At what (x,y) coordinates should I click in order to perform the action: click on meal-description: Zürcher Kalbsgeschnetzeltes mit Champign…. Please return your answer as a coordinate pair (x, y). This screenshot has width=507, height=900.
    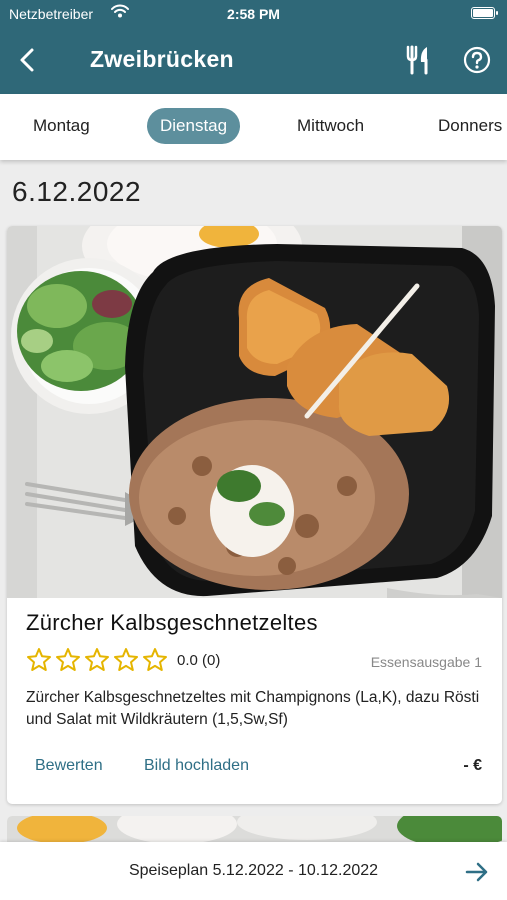
    Looking at the image, I should click on (253, 708).